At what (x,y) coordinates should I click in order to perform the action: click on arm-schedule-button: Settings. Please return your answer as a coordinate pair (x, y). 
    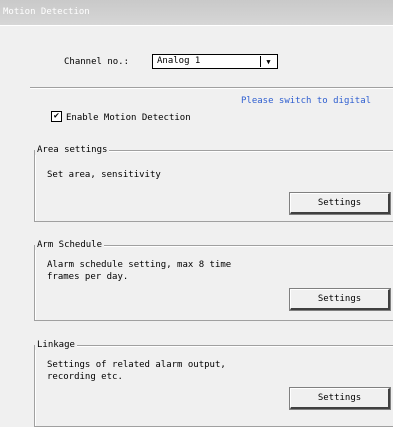
    Looking at the image, I should click on (340, 299).